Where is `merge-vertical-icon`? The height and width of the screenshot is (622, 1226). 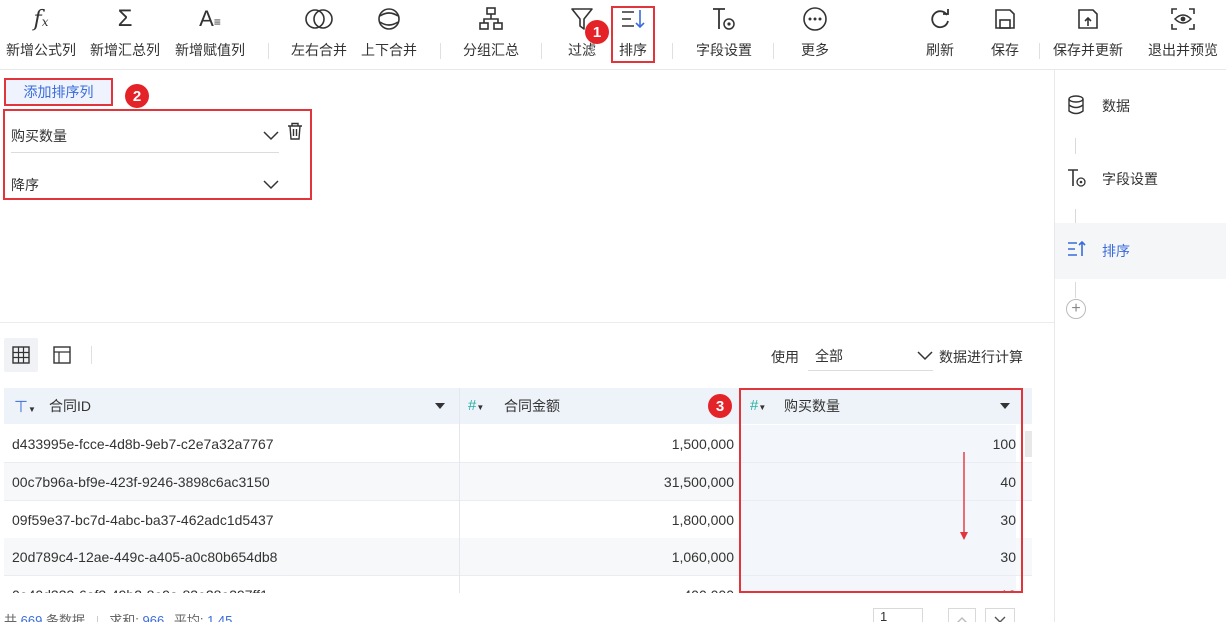 merge-vertical-icon is located at coordinates (389, 19).